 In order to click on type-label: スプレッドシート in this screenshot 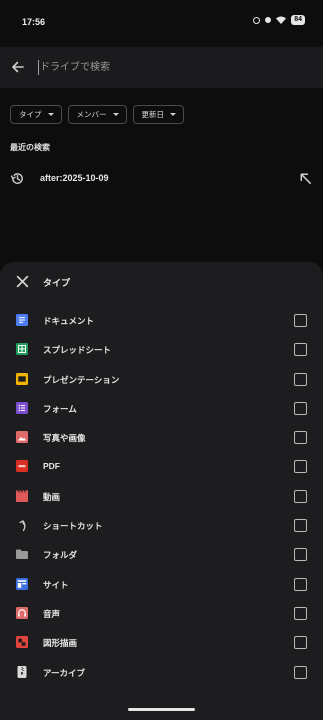, I will do `click(77, 350)`.